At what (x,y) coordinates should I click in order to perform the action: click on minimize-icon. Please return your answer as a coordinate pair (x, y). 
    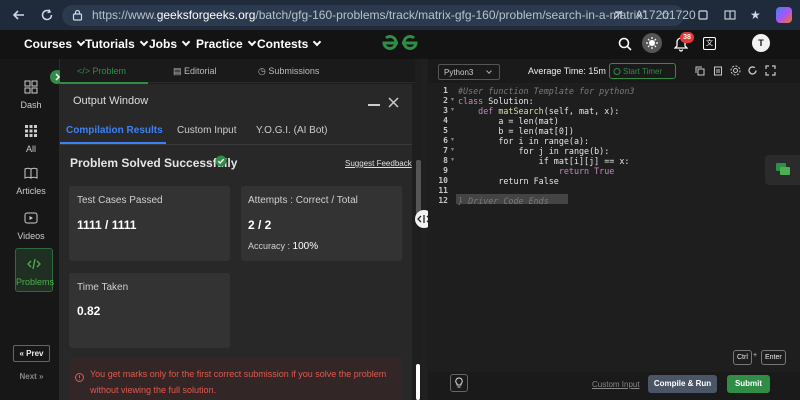
    Looking at the image, I should click on (374, 105).